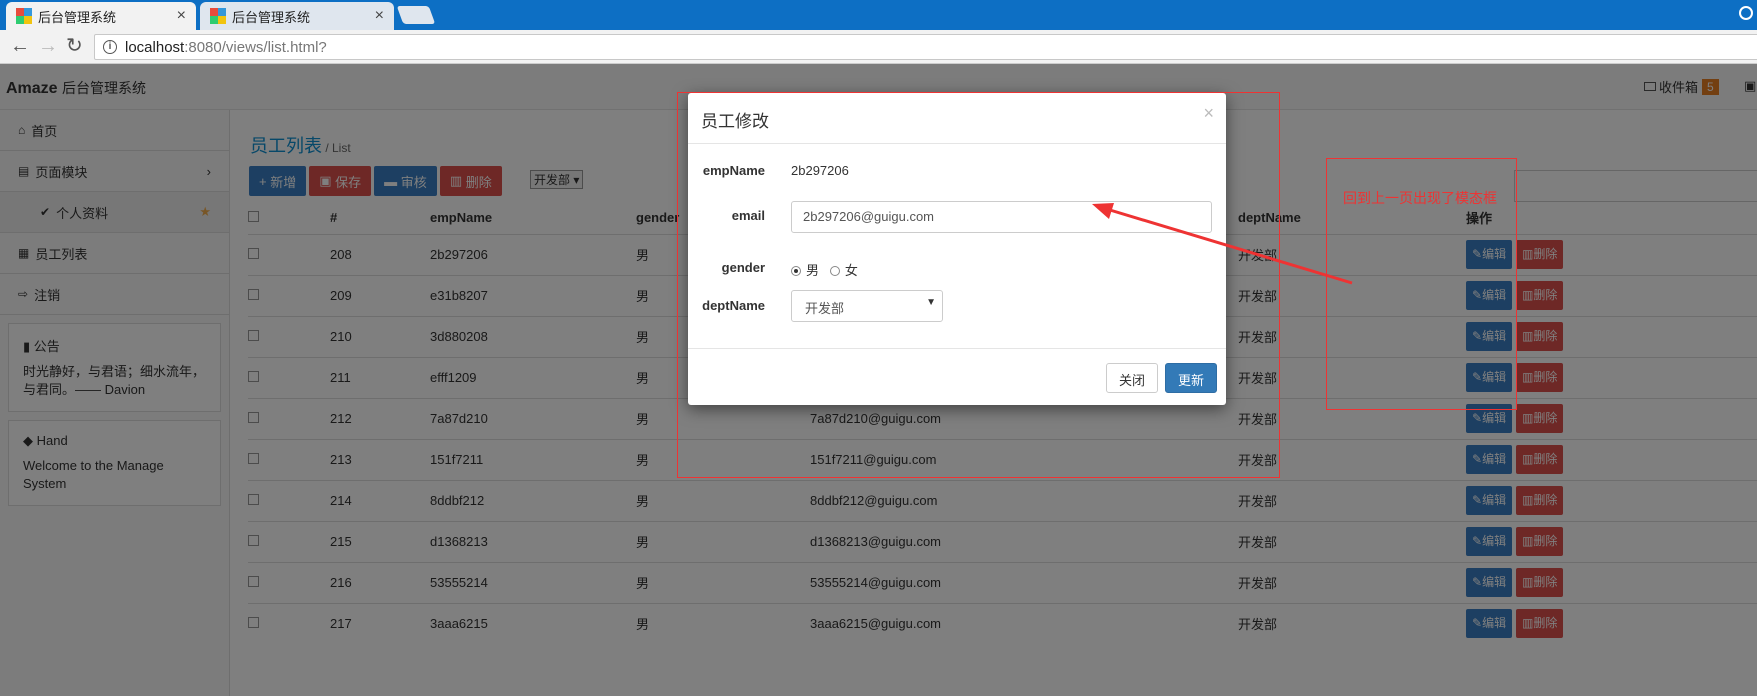  I want to click on annotation-arrow-icon, so click(1222, 244).